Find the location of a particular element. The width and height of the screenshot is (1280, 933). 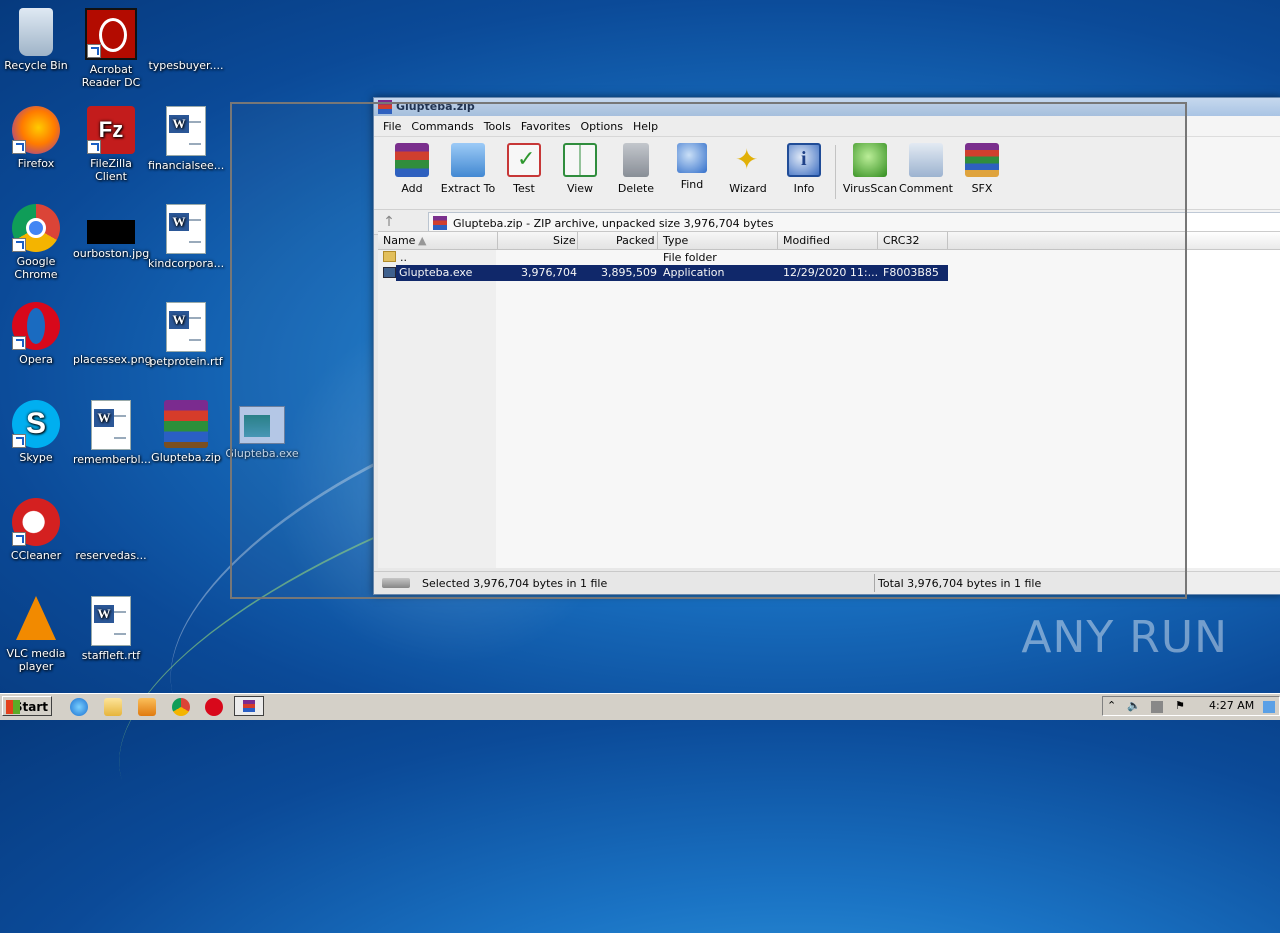

winrar-taskbar-button is located at coordinates (249, 706).